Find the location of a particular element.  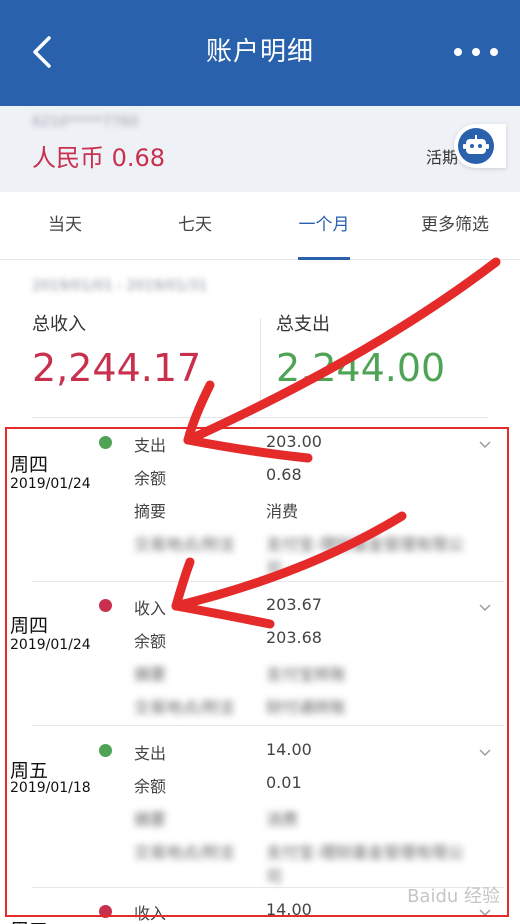

more-dots-icon is located at coordinates (458, 52).